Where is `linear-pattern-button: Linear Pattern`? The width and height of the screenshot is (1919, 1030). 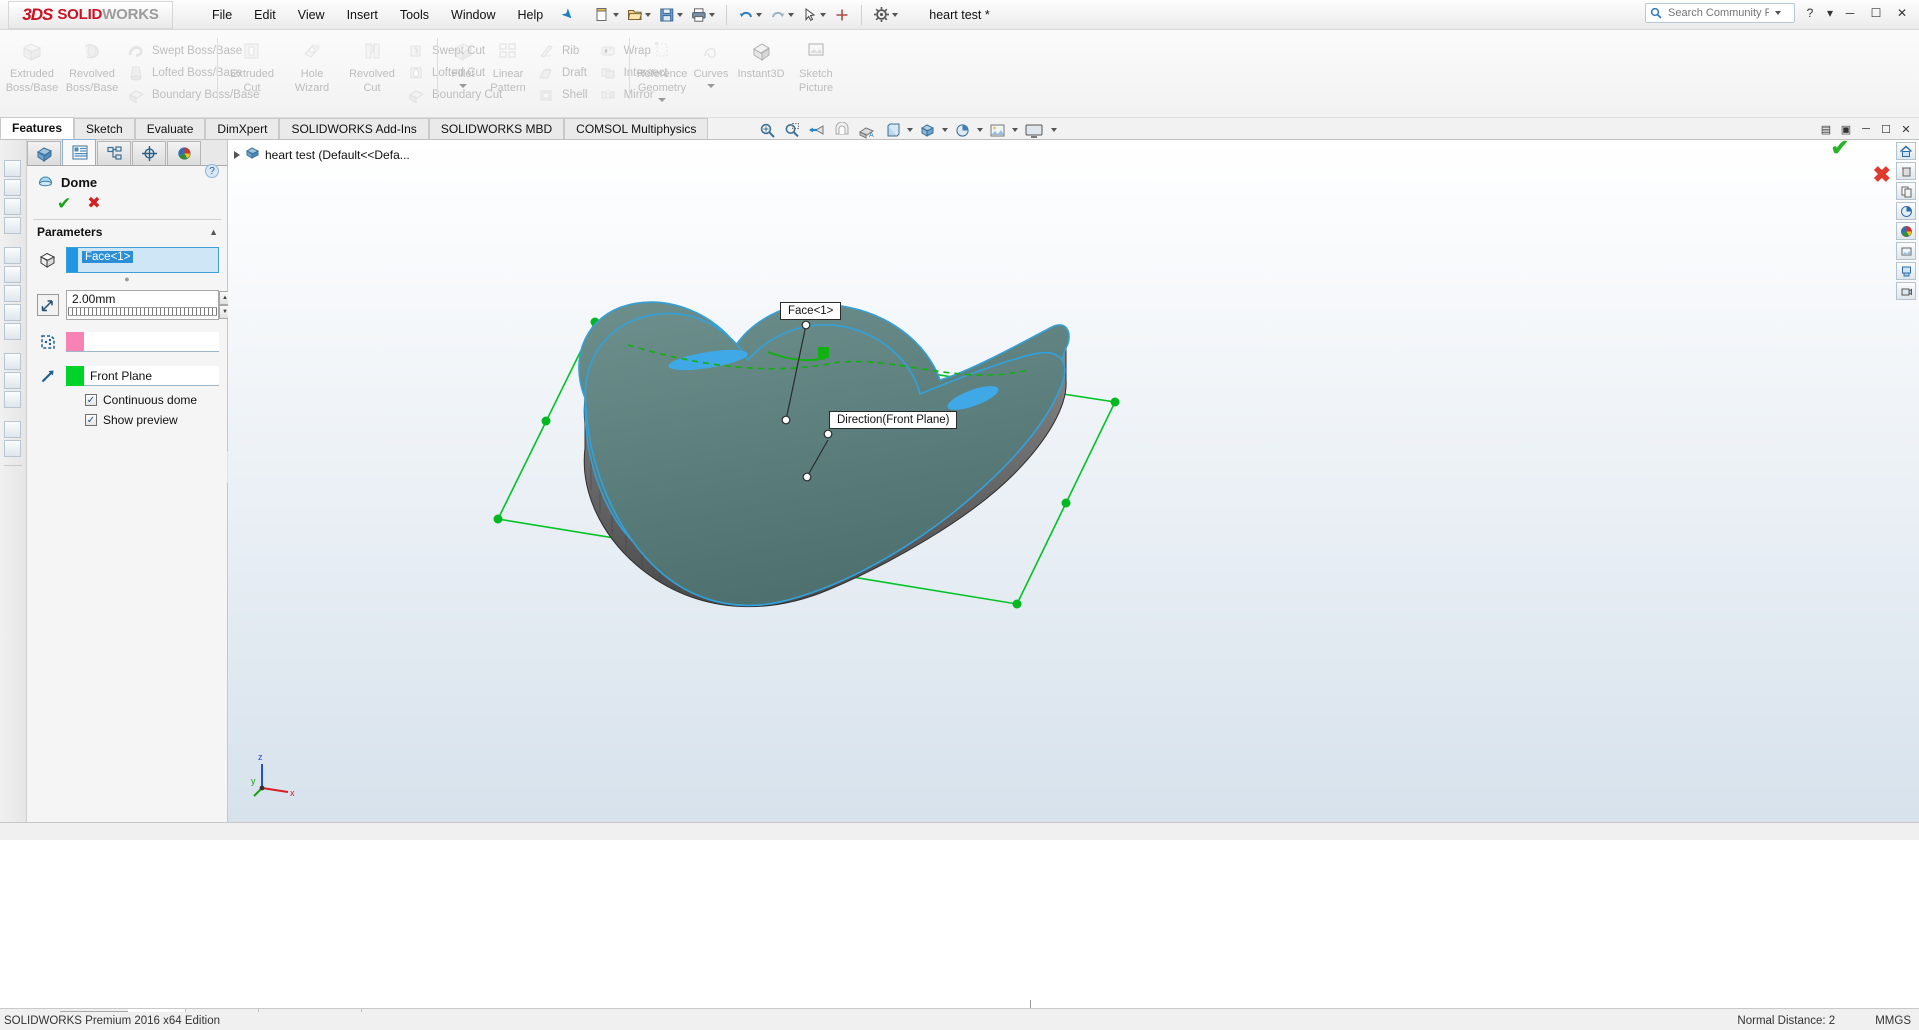
linear-pattern-button: Linear Pattern is located at coordinates (508, 64).